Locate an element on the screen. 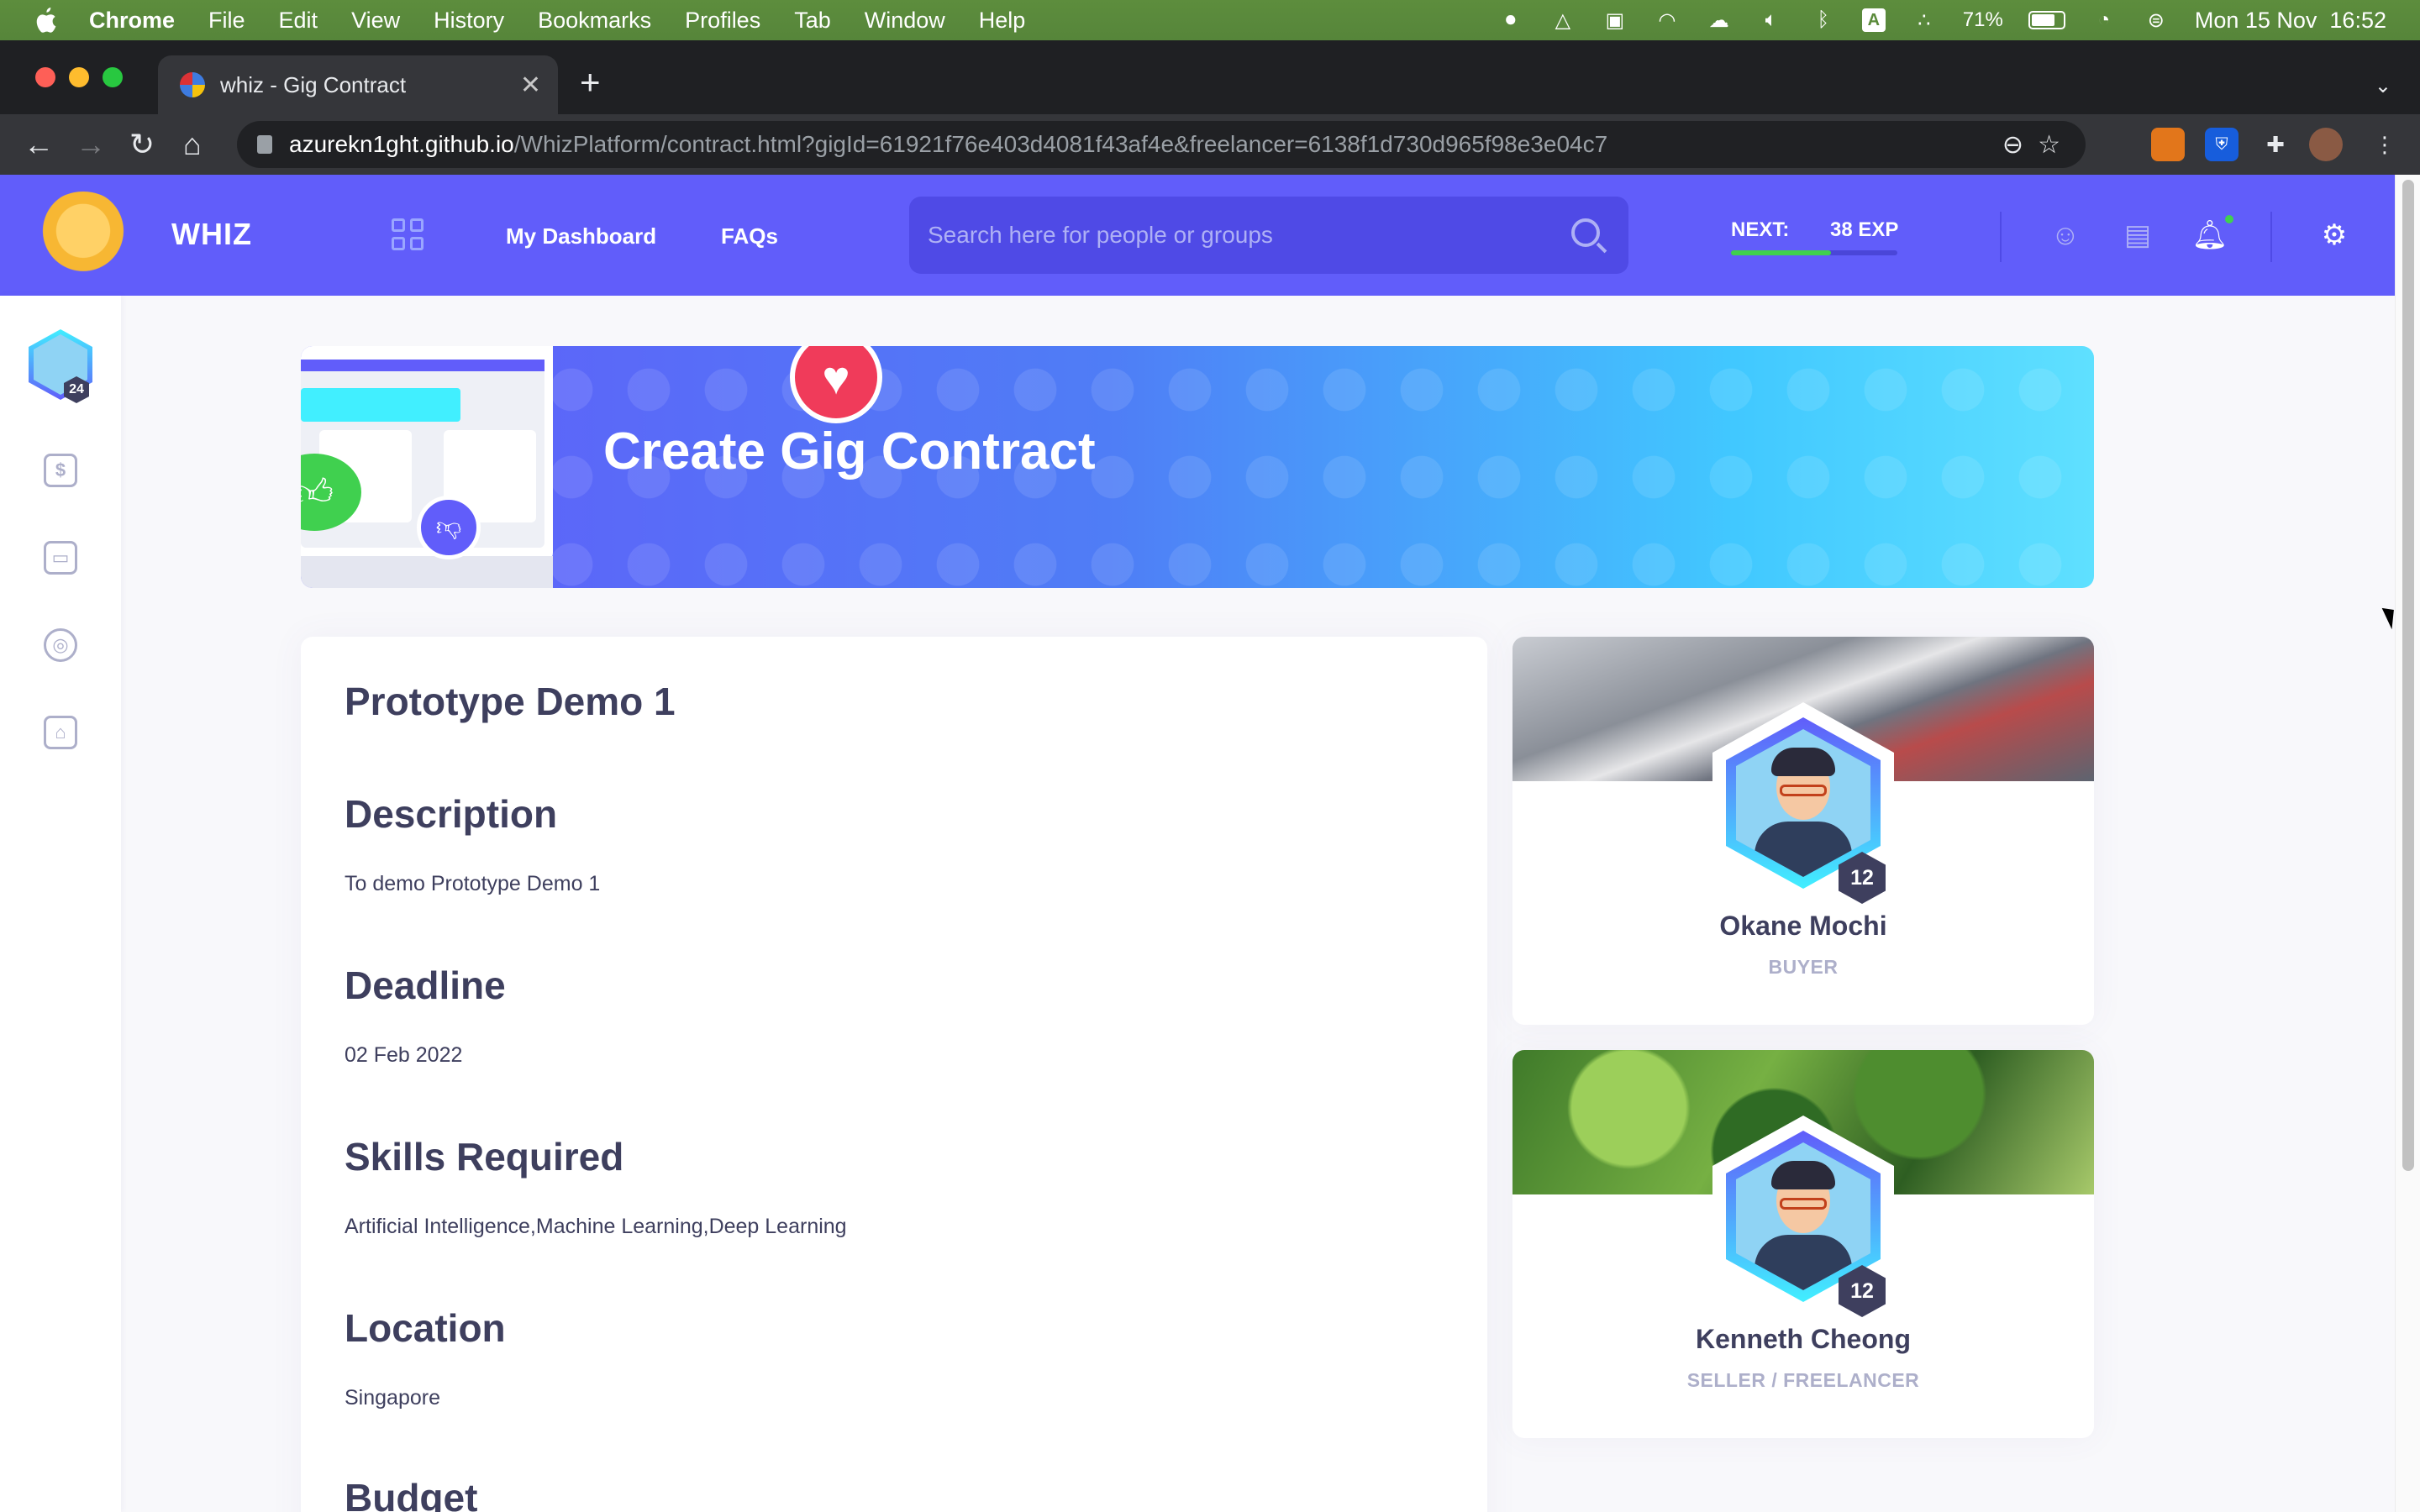  exp-value: 38 EXP is located at coordinates (1864, 229).